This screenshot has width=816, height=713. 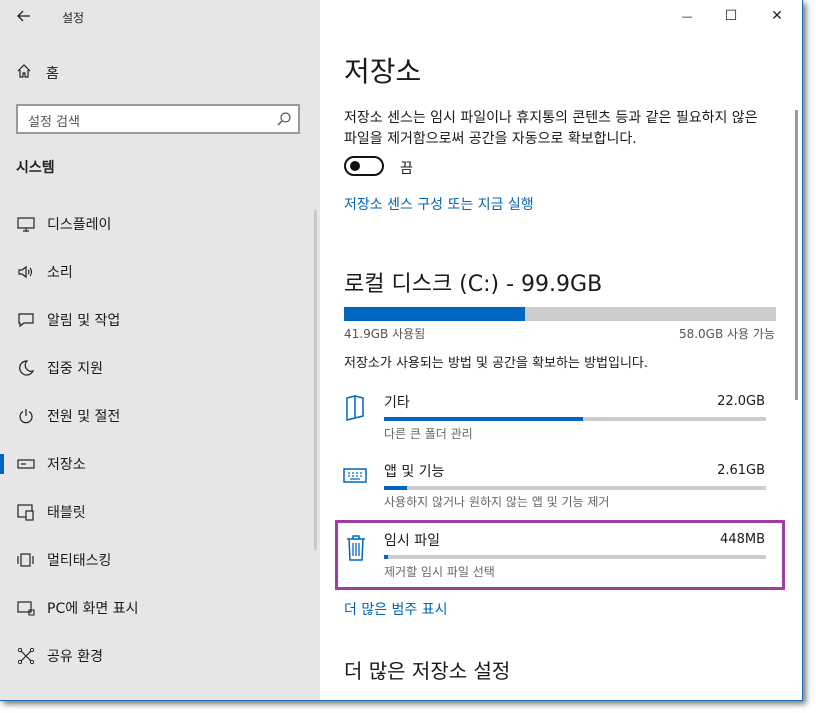 What do you see at coordinates (160, 656) in the screenshot?
I see `sidebar-item-shared-experiences: 공유 환경` at bounding box center [160, 656].